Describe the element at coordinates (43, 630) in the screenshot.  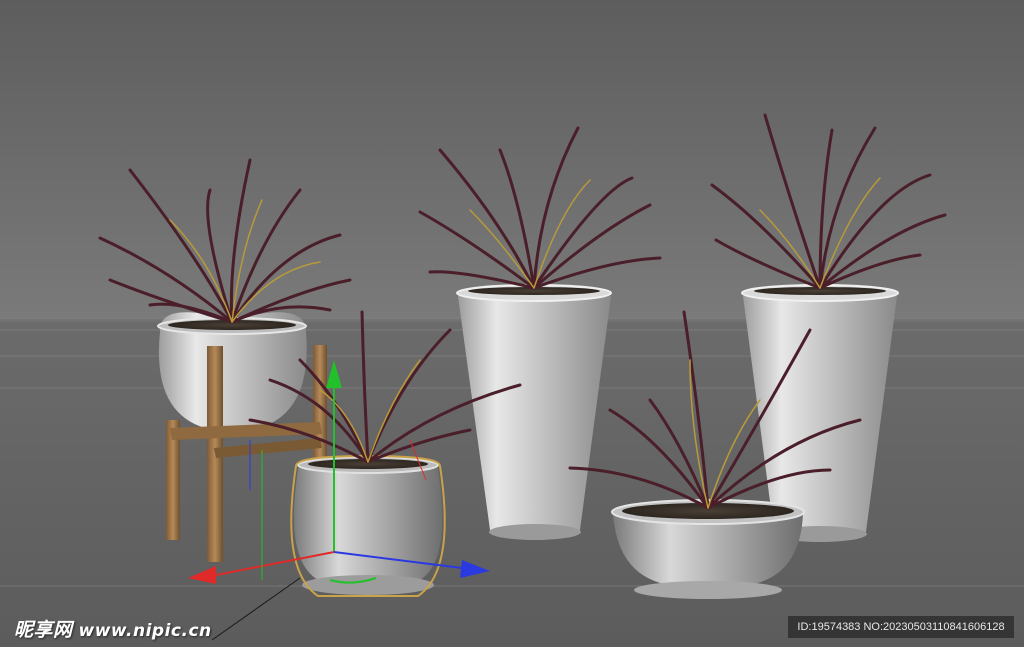
I see `watermark-brand: 昵享网` at that location.